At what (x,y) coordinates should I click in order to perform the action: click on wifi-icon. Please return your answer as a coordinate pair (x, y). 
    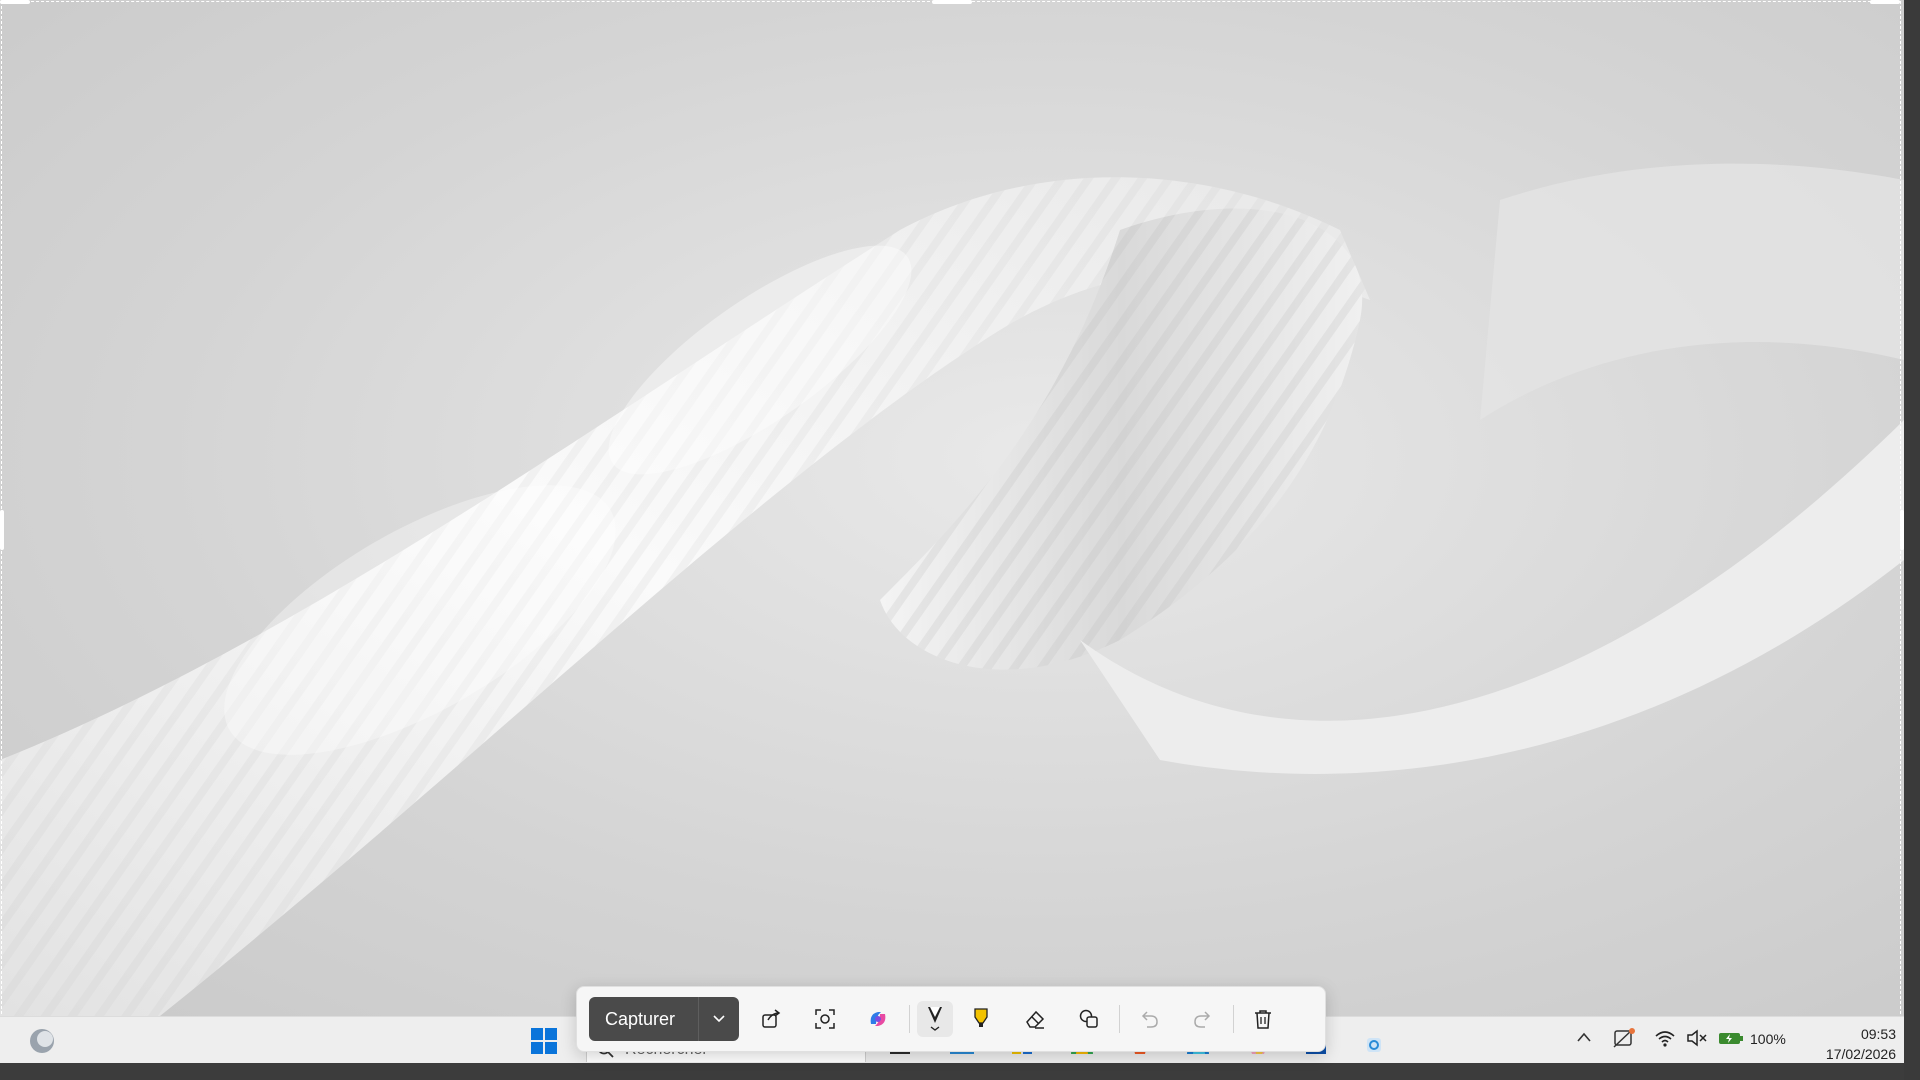
    Looking at the image, I should click on (1665, 1039).